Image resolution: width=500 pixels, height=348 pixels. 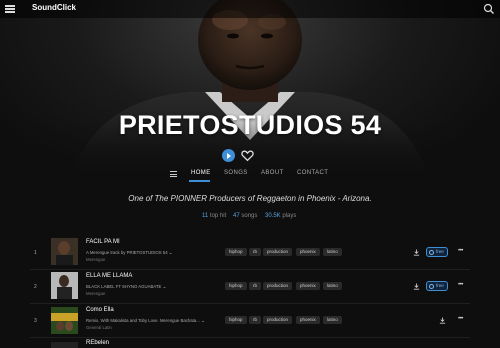 What do you see at coordinates (10, 9) in the screenshot?
I see `hamburger-menu-icon` at bounding box center [10, 9].